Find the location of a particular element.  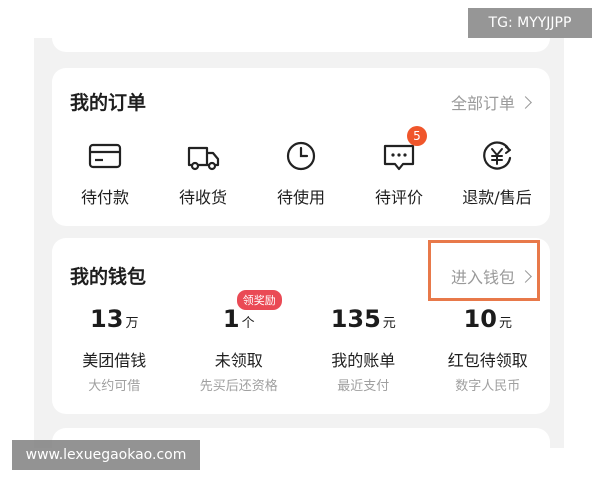

order-pending-delivery: 待收货 is located at coordinates (203, 173).